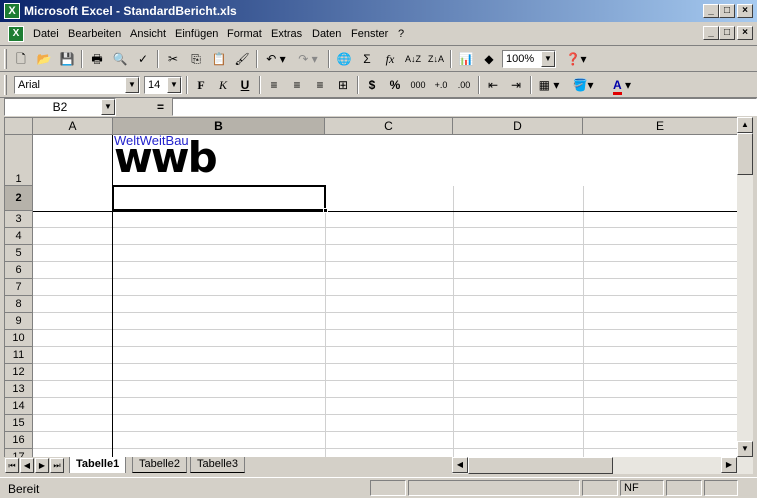 Image resolution: width=757 pixels, height=498 pixels. What do you see at coordinates (19, 219) in the screenshot?
I see `row-header-3: 3` at bounding box center [19, 219].